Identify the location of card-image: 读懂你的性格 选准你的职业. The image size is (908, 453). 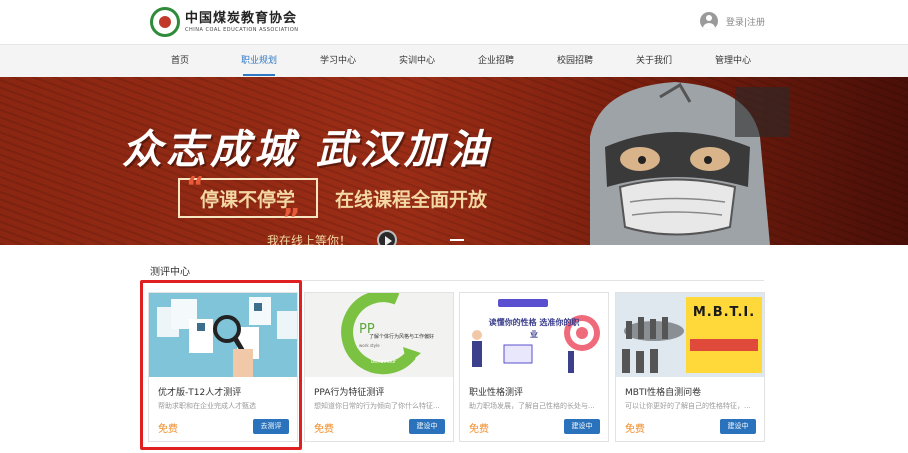
(534, 335).